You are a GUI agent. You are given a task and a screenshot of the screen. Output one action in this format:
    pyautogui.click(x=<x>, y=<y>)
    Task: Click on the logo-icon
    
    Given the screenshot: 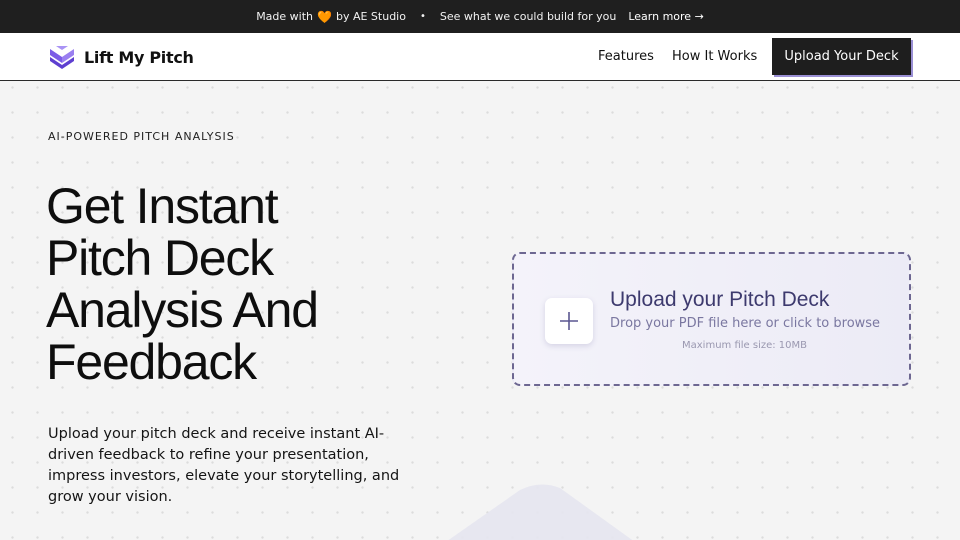 What is the action you would take?
    pyautogui.click(x=62, y=57)
    